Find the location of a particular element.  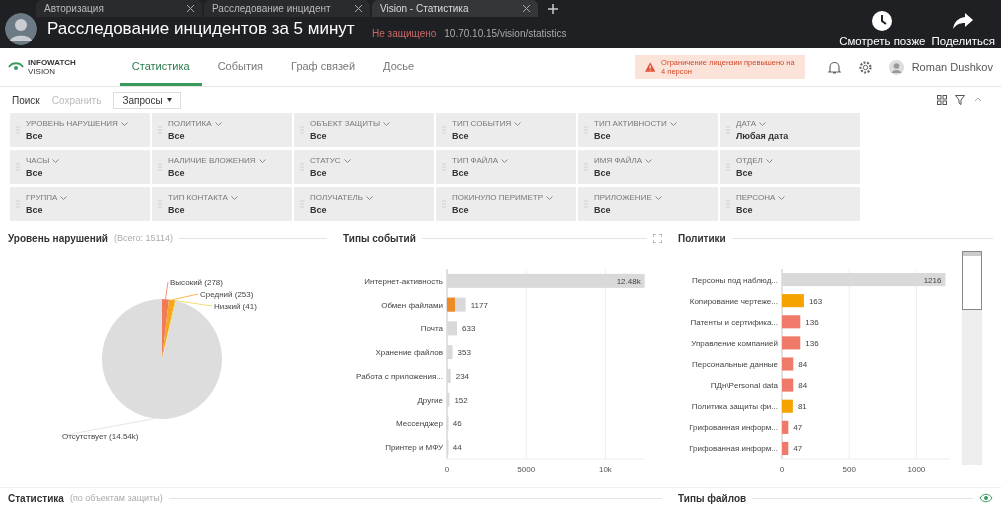

bell-icon is located at coordinates (834, 67).